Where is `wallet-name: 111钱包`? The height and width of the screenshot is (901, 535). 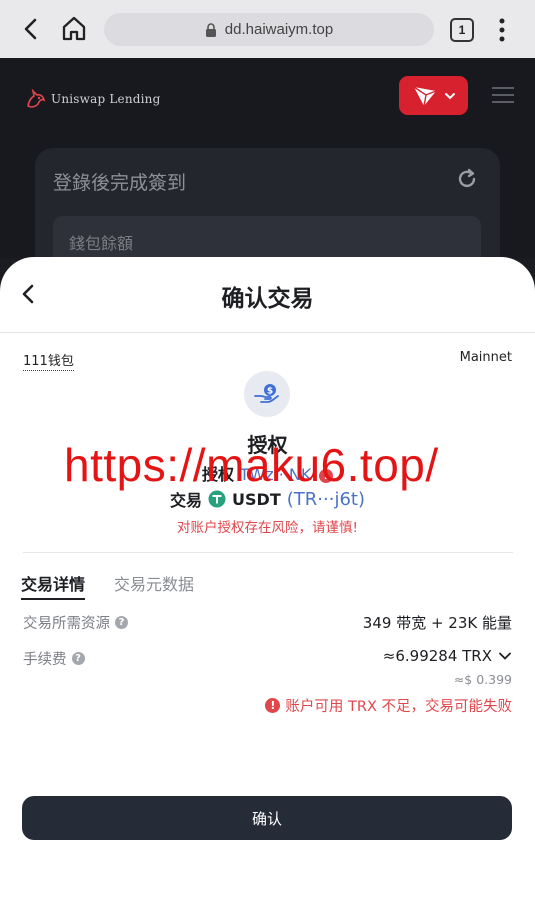 wallet-name: 111钱包 is located at coordinates (48, 360).